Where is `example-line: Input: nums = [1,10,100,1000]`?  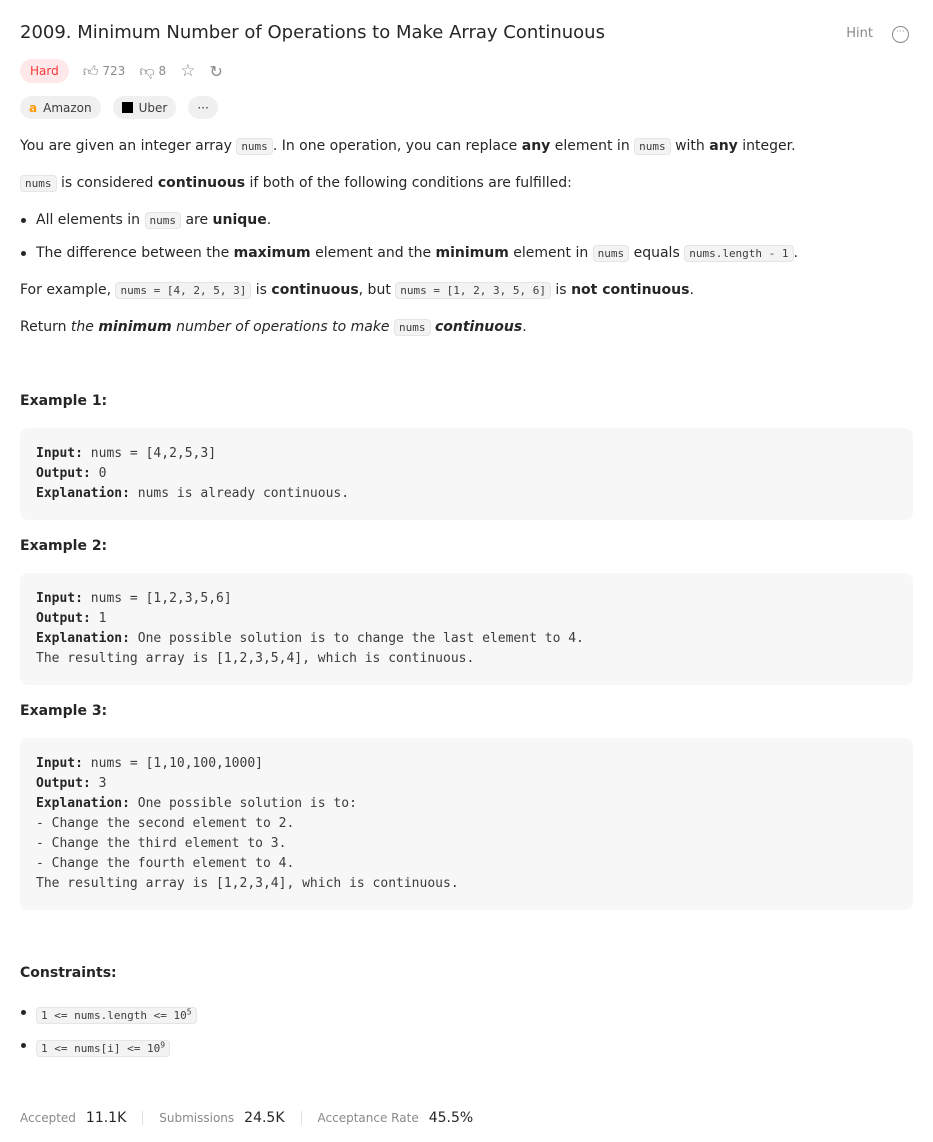
example-line: Input: nums = [1,10,100,1000] is located at coordinates (466, 764).